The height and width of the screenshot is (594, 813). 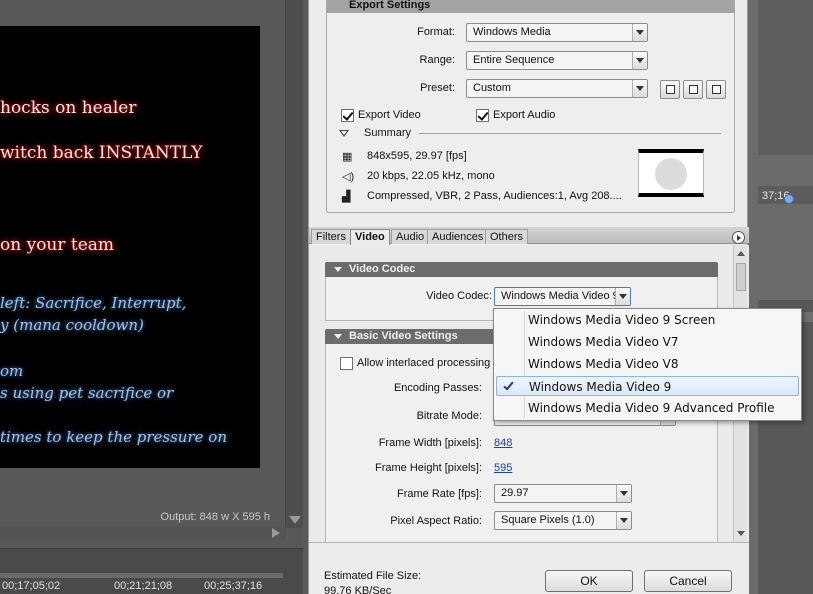 What do you see at coordinates (344, 133) in the screenshot?
I see `summary-toggle-icon` at bounding box center [344, 133].